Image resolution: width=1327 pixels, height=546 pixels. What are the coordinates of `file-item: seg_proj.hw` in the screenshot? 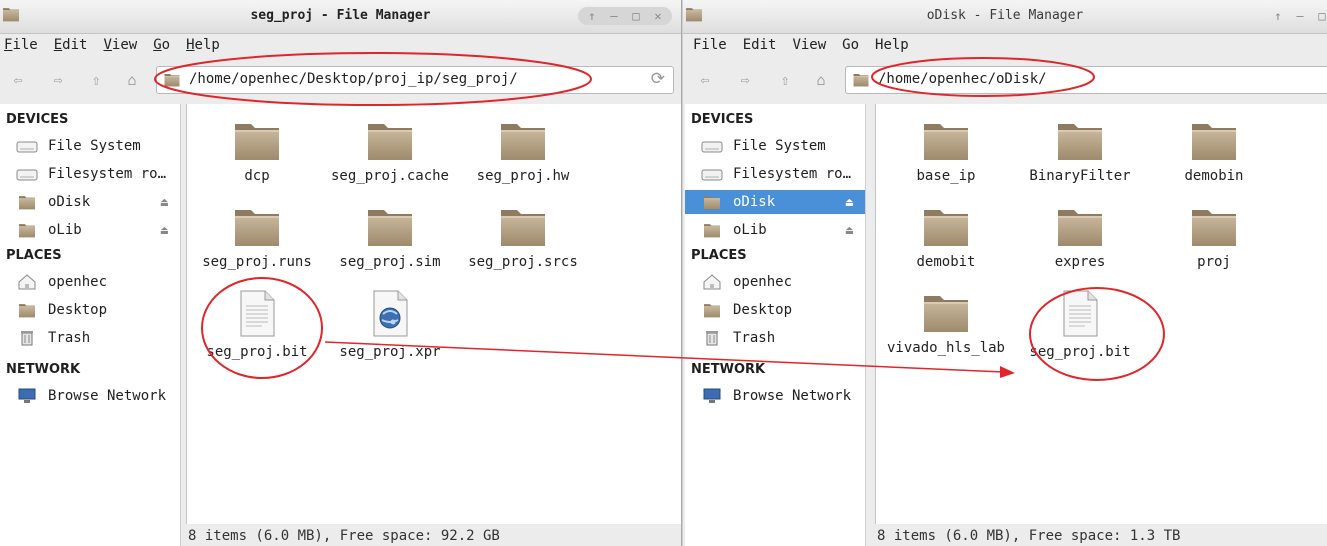 It's located at (523, 151).